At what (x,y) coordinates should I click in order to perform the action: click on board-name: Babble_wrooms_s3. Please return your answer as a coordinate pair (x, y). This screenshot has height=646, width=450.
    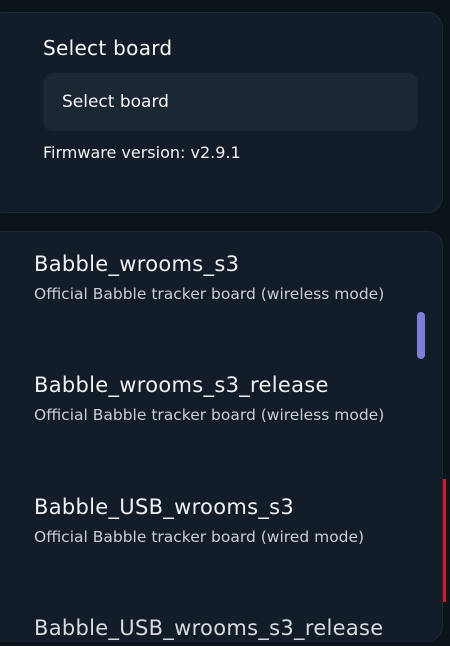
    Looking at the image, I should click on (137, 264).